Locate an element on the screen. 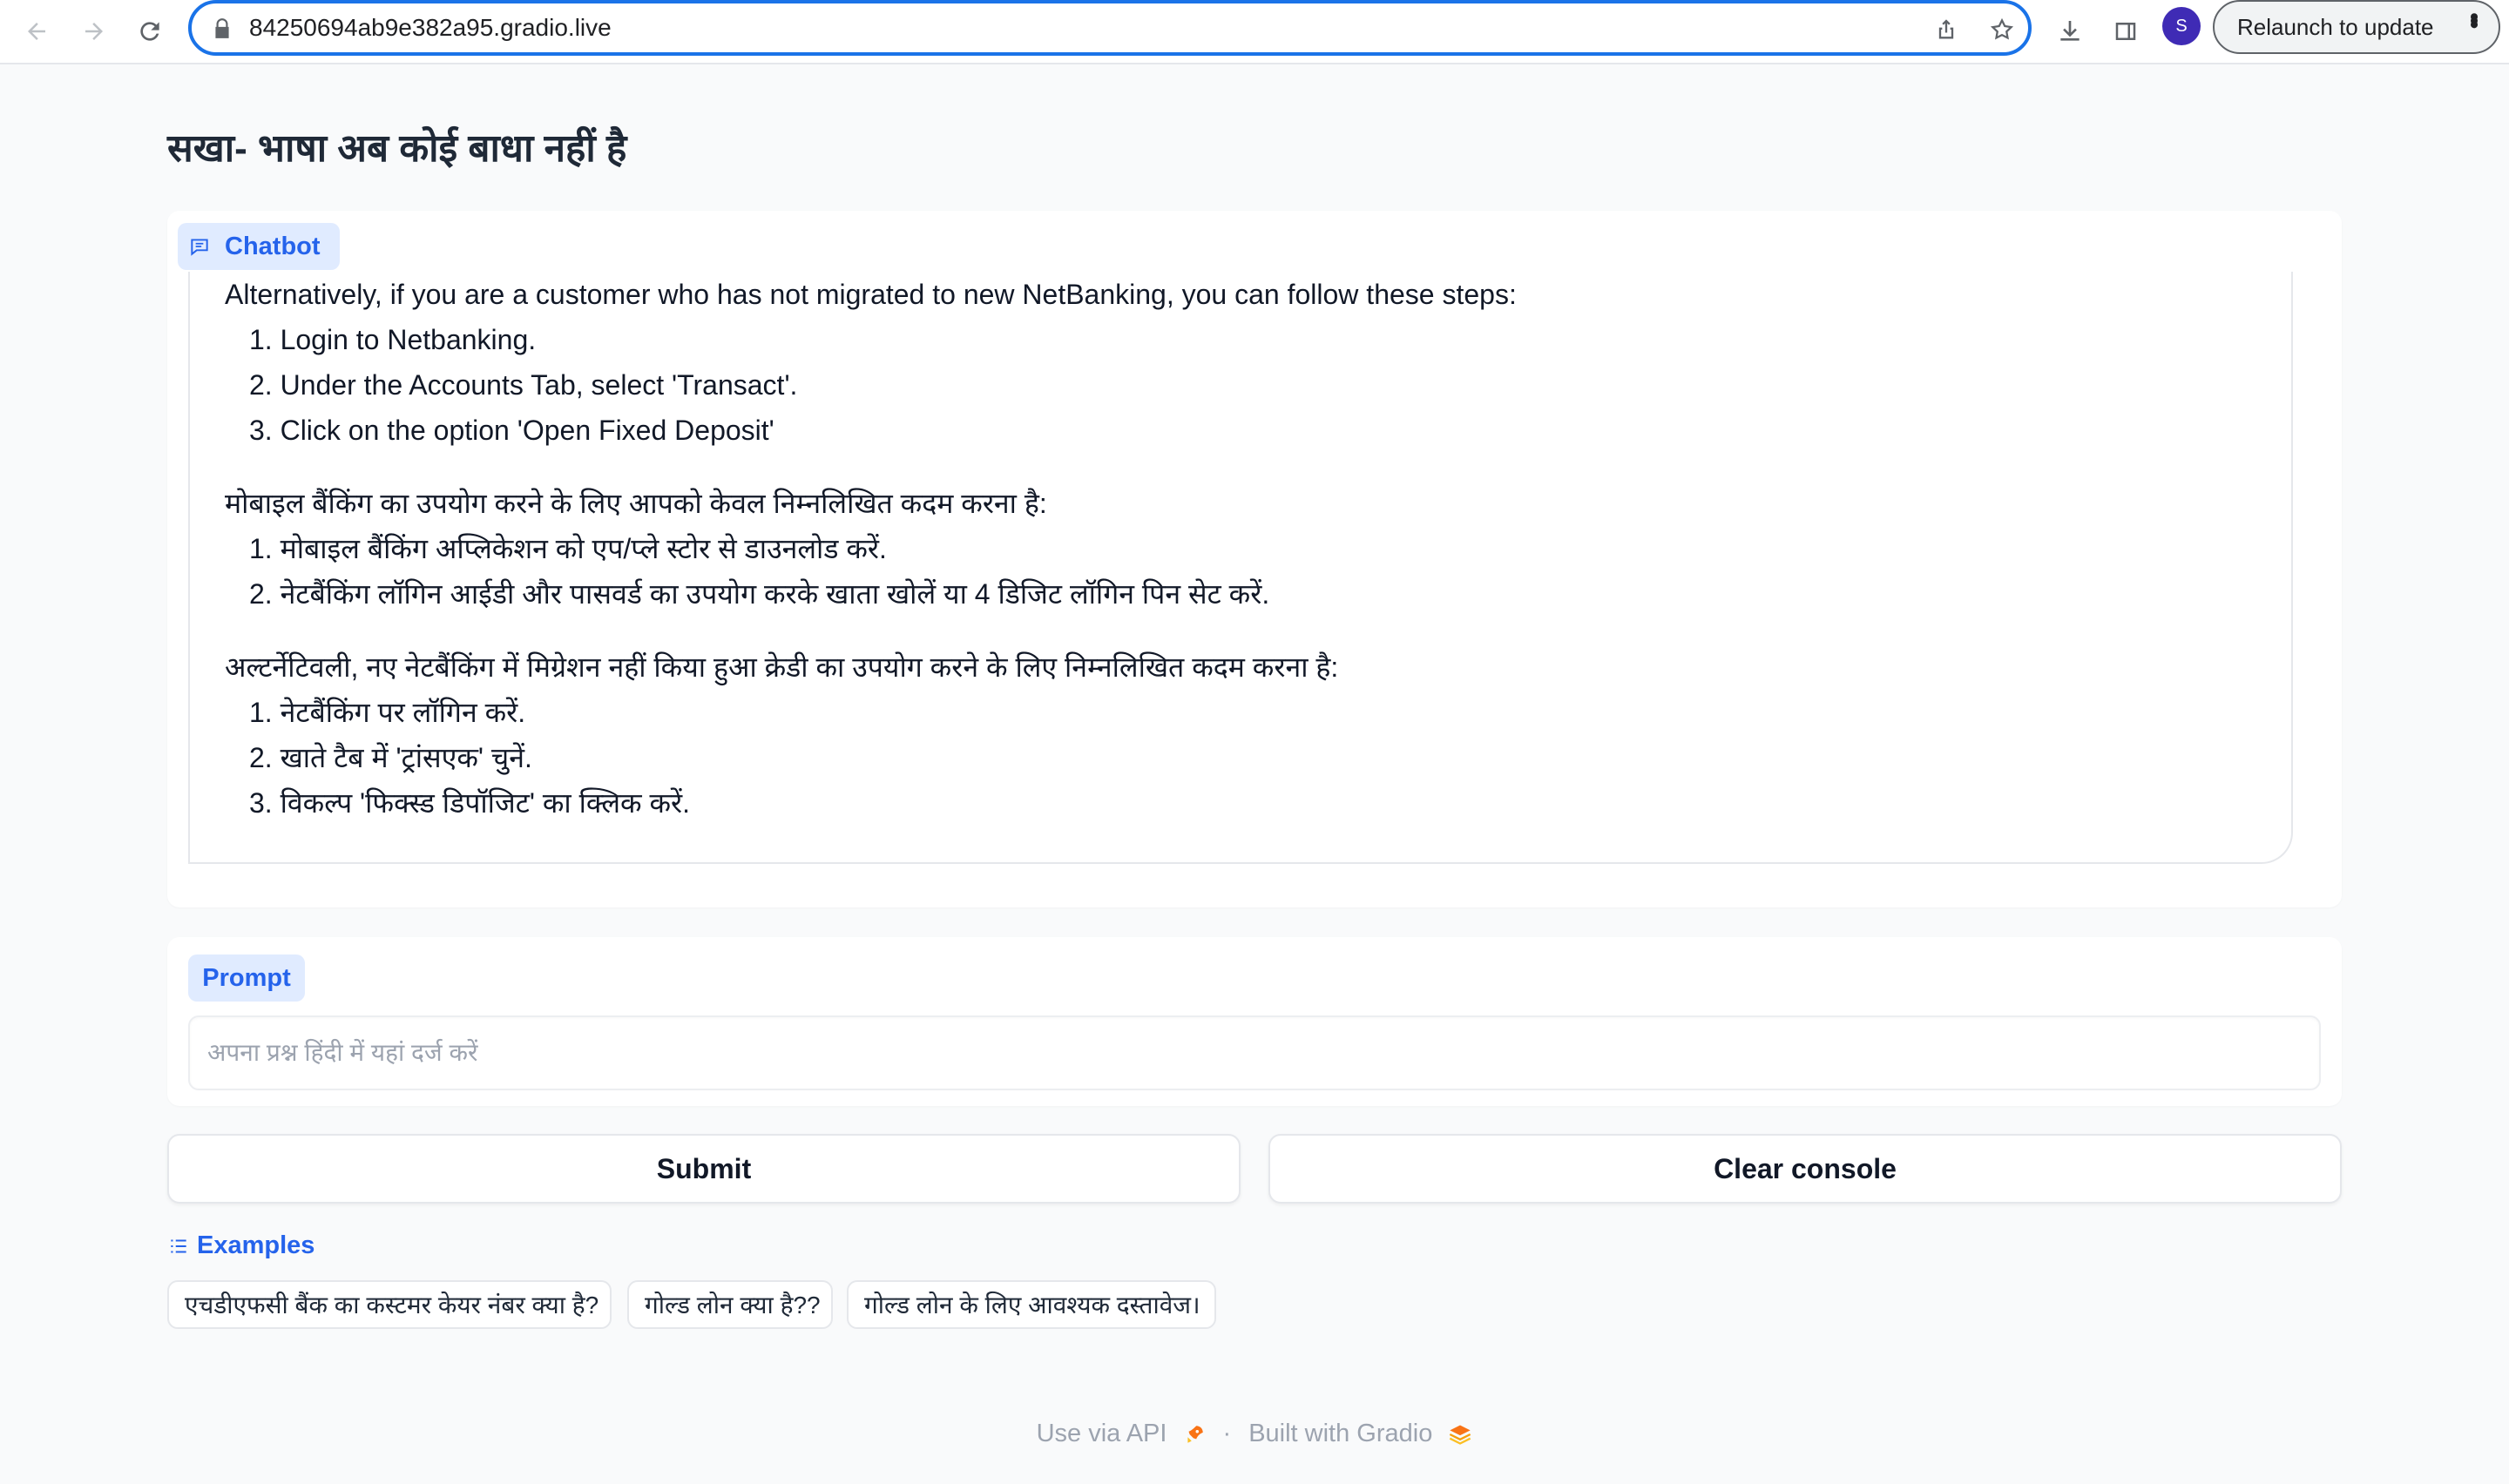 The height and width of the screenshot is (1484, 2509). back-button is located at coordinates (36, 32).